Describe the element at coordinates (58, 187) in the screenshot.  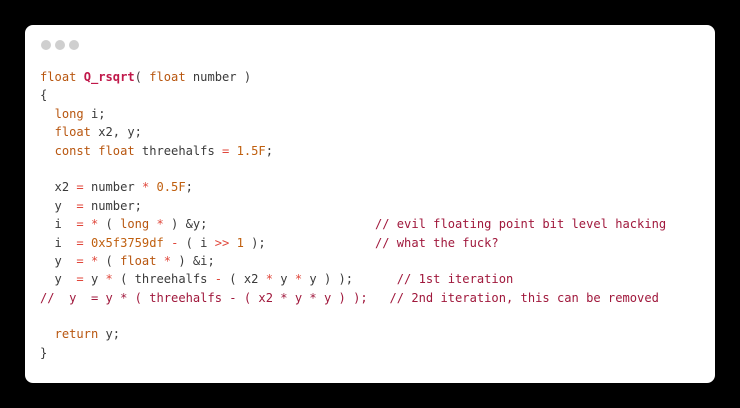
I see `code-token-txt: x2` at that location.